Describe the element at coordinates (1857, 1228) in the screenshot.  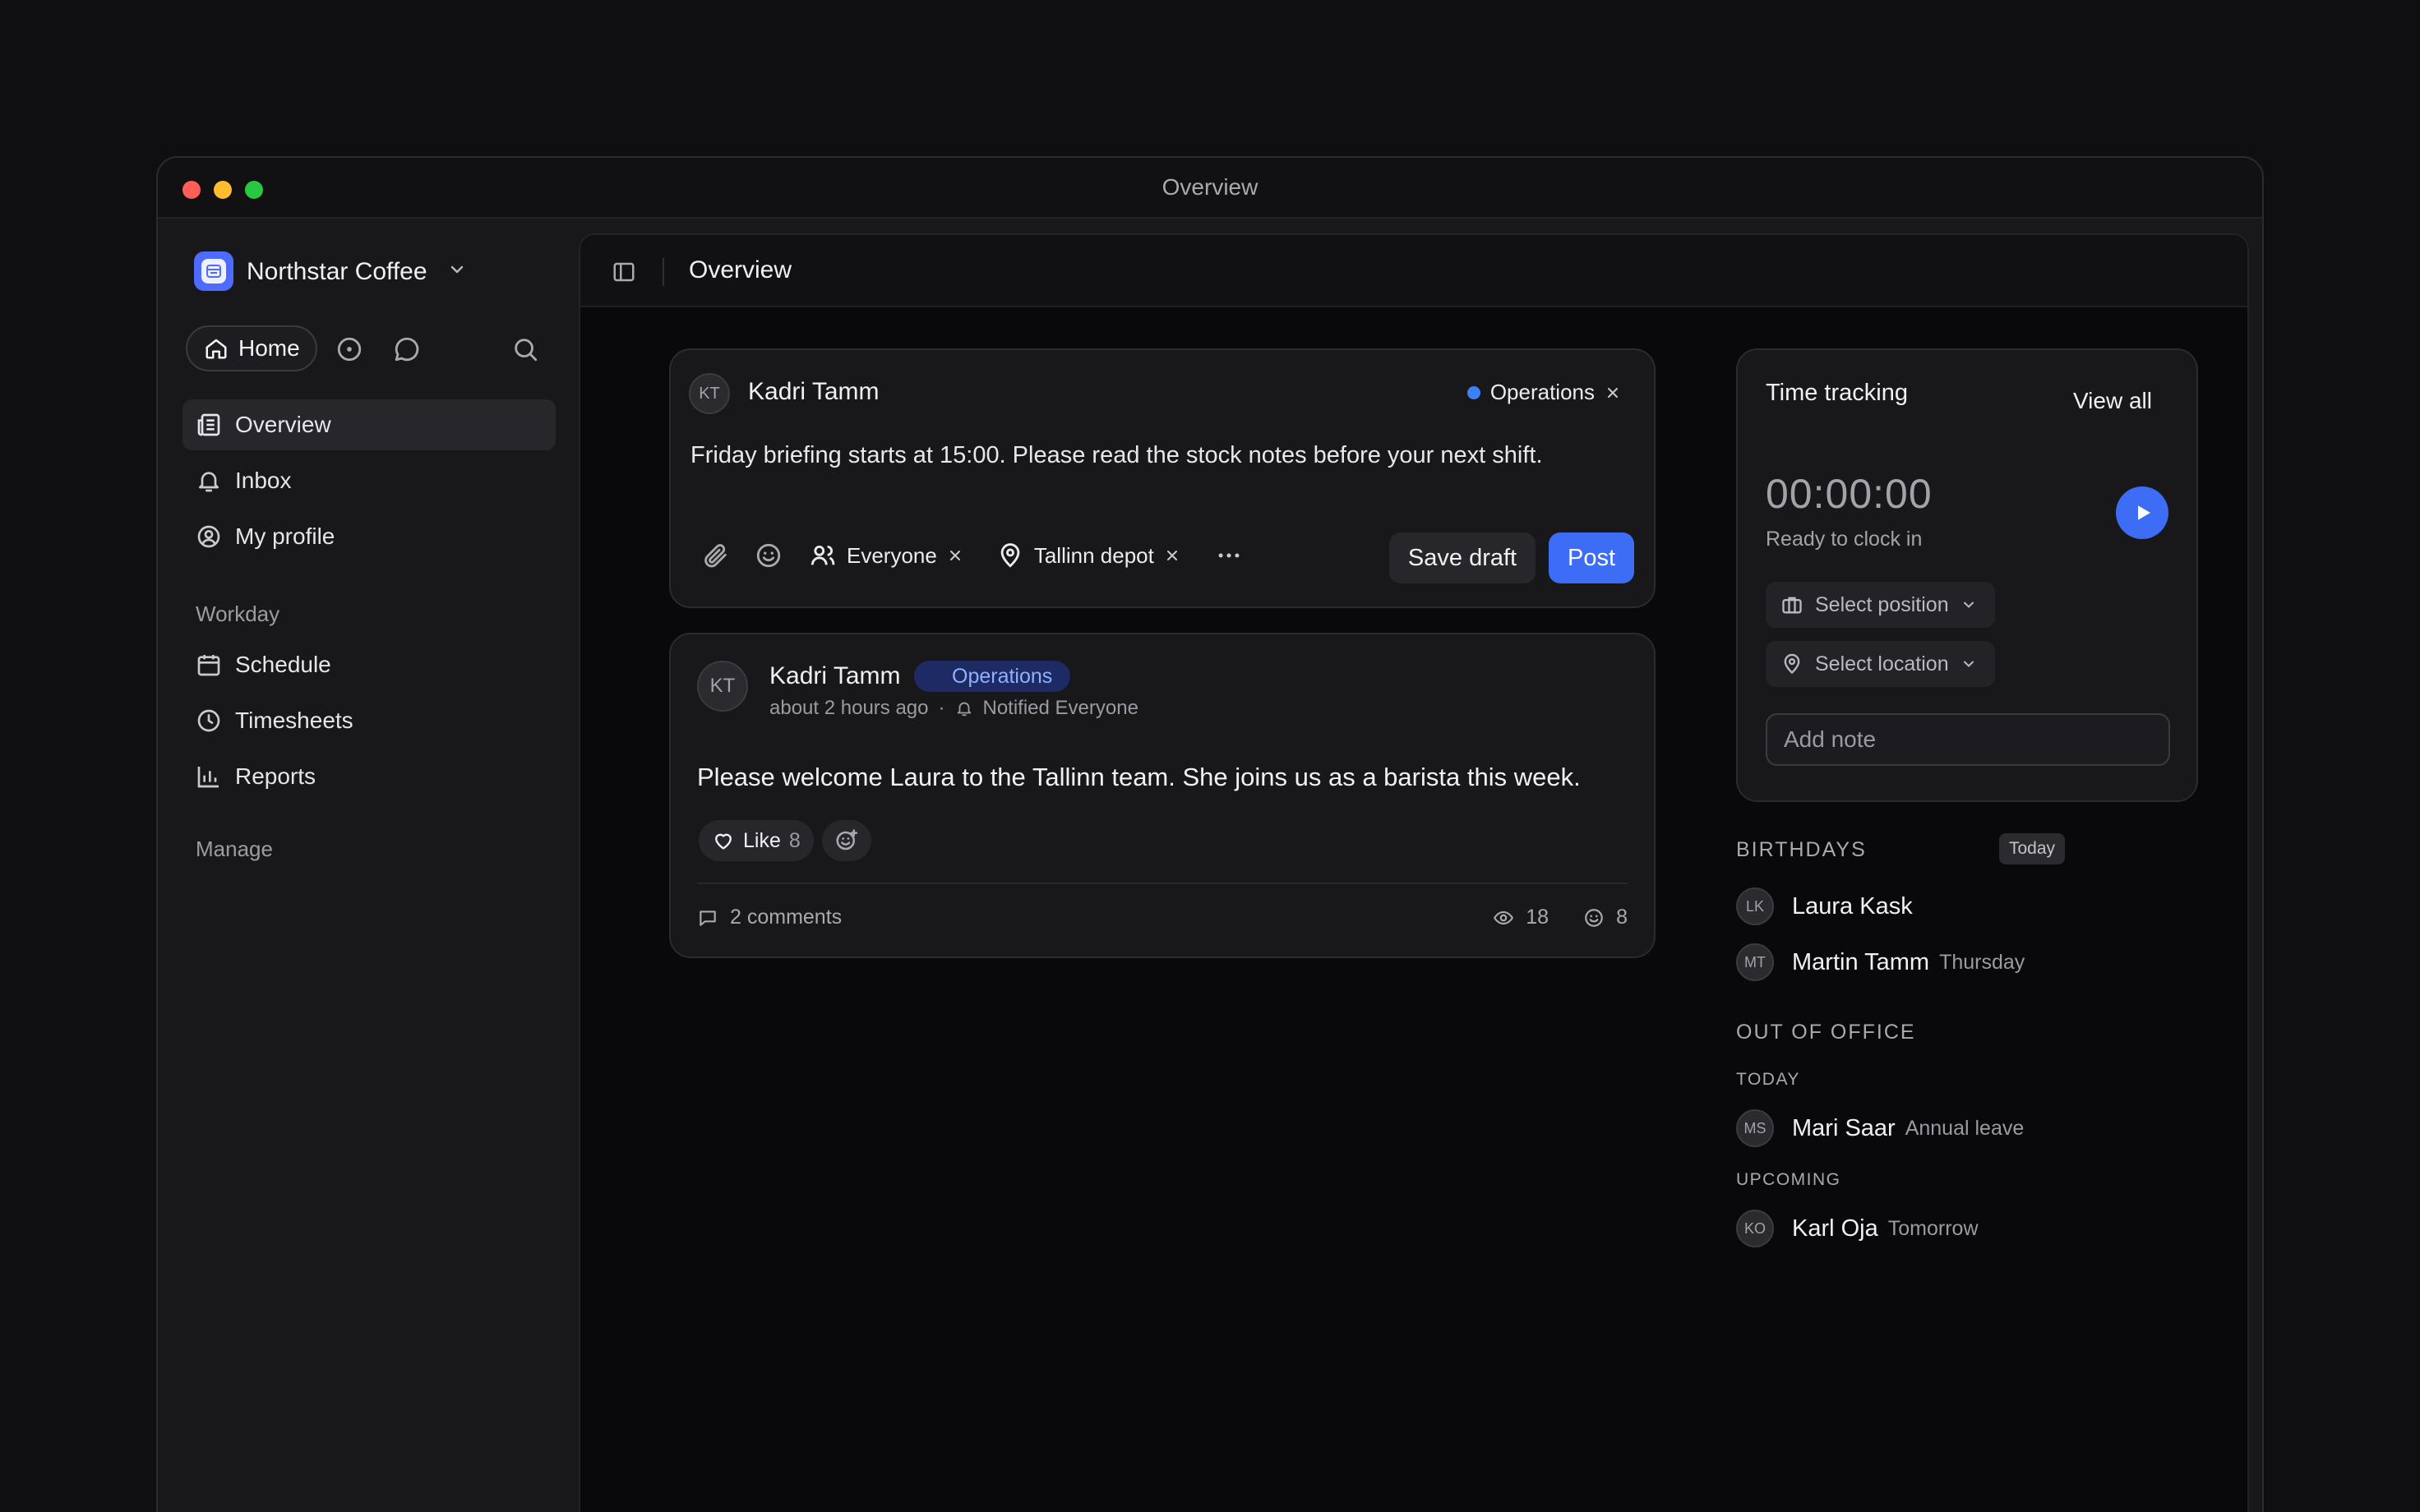
I see `list-item: KO Karl Oja Tomorrow` at that location.